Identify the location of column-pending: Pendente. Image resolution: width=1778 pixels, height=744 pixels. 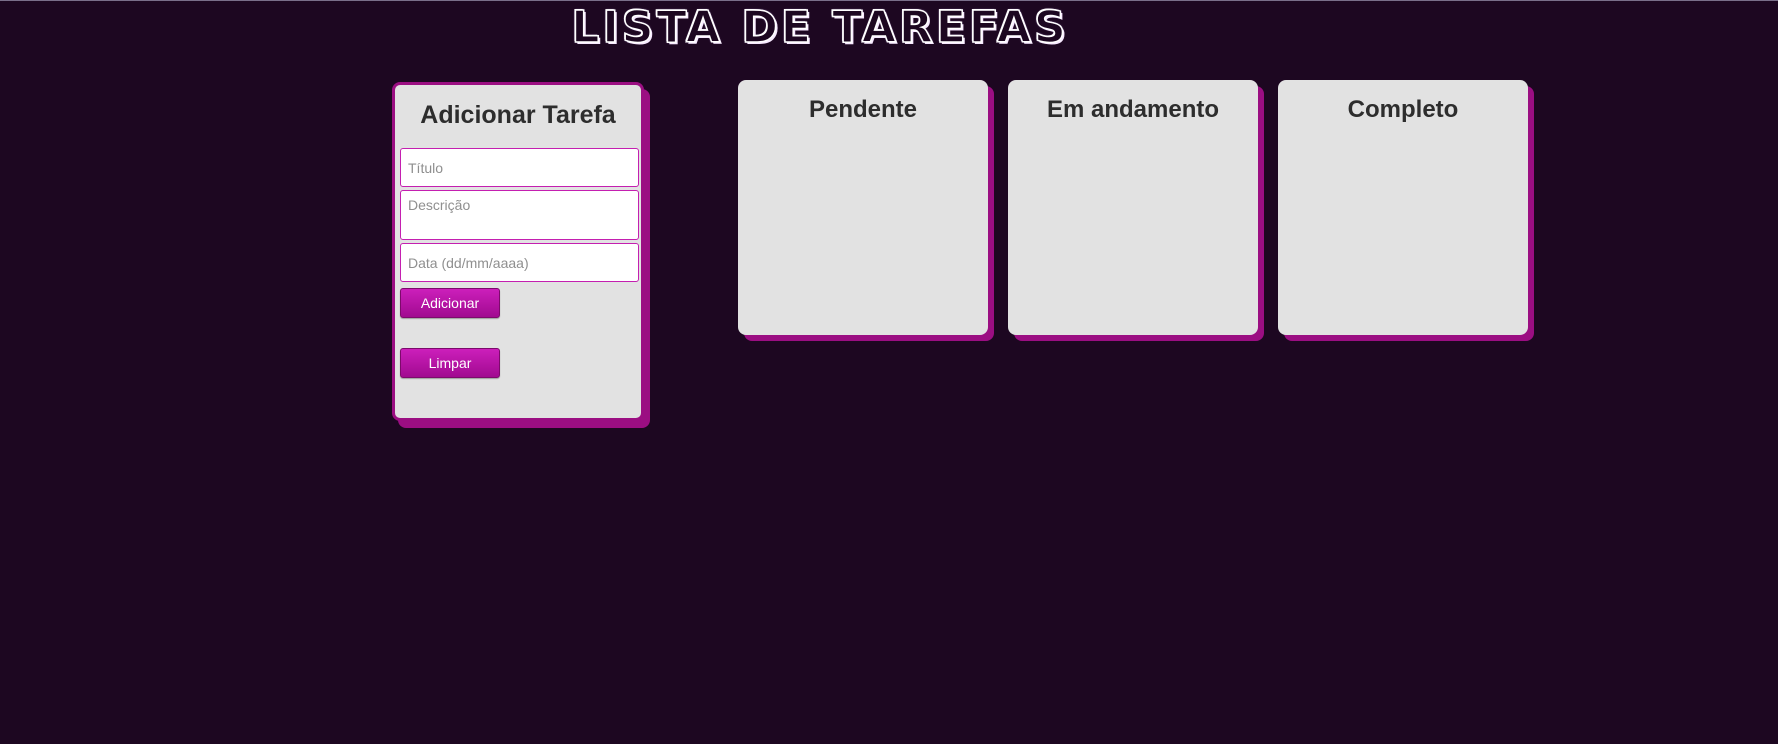
(863, 207).